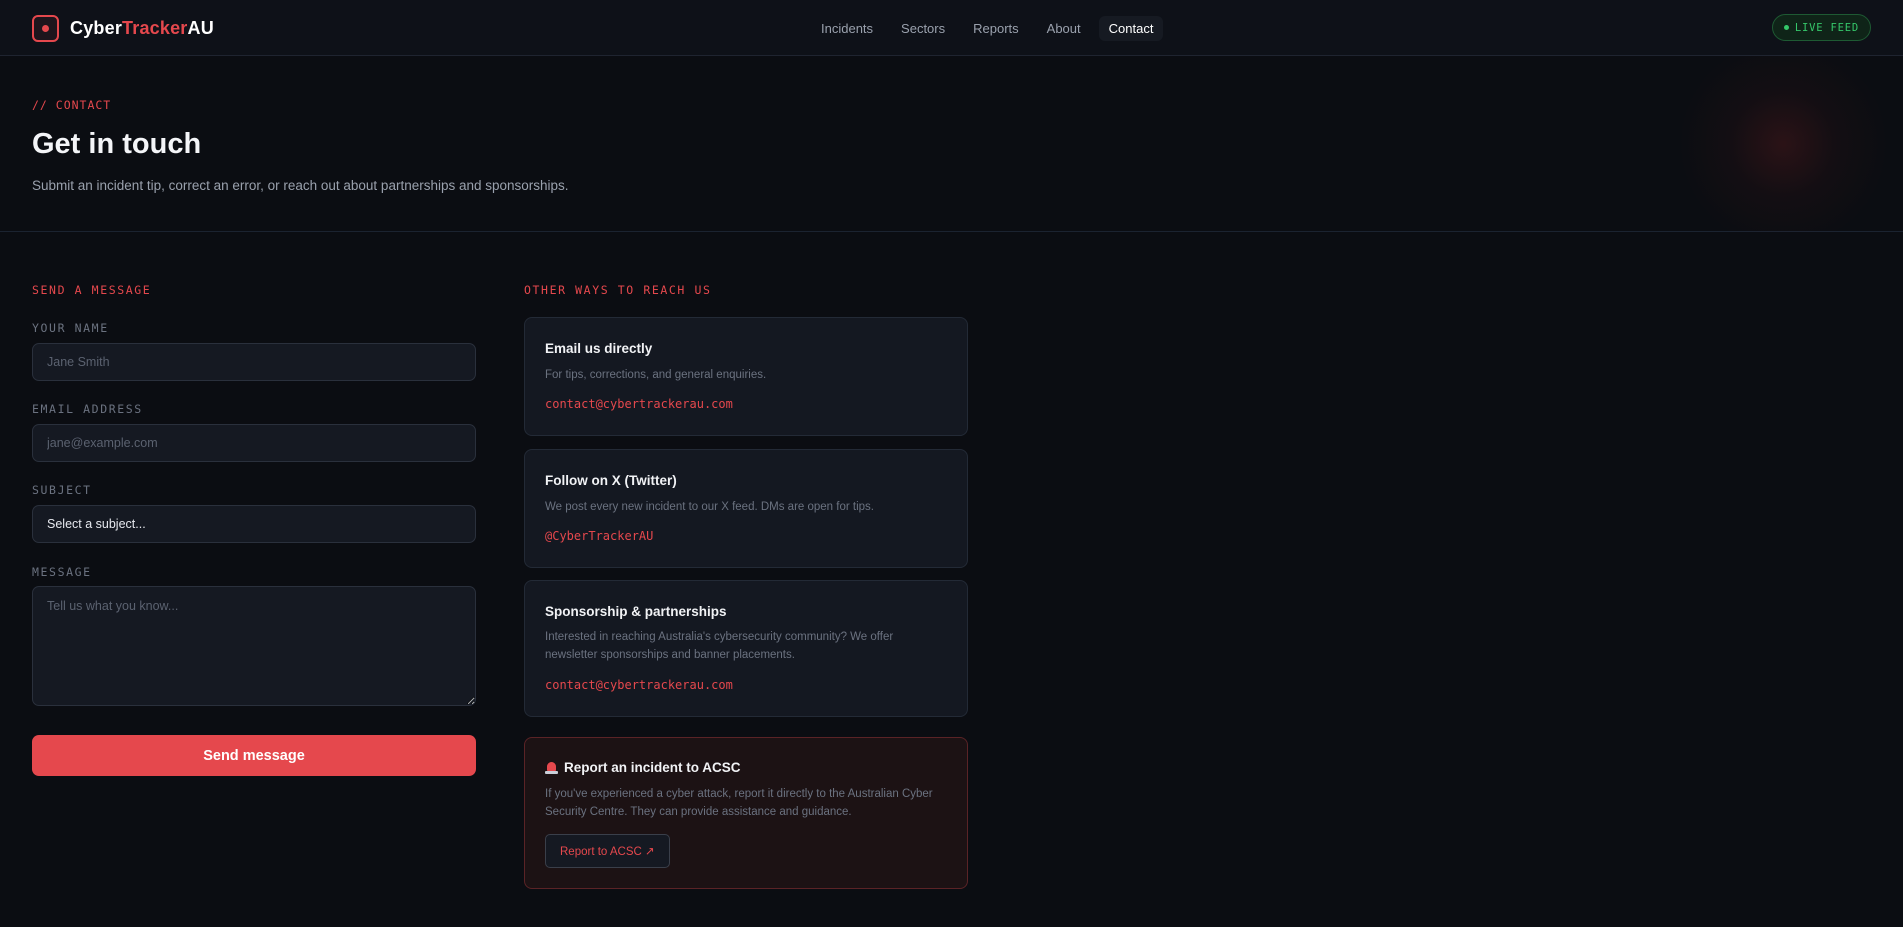 The image size is (1903, 927). What do you see at coordinates (70, 328) in the screenshot?
I see `name-label: YOUR NAME` at bounding box center [70, 328].